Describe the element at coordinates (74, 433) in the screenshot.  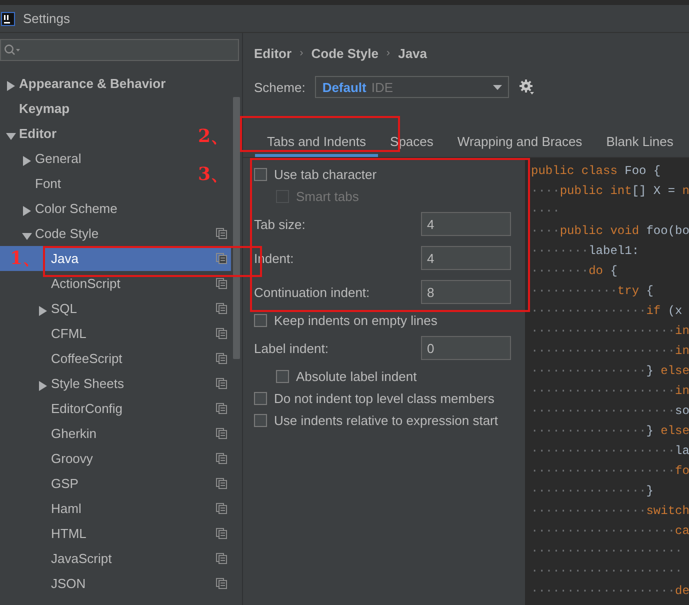
I see `tree-item: Gherkin` at that location.